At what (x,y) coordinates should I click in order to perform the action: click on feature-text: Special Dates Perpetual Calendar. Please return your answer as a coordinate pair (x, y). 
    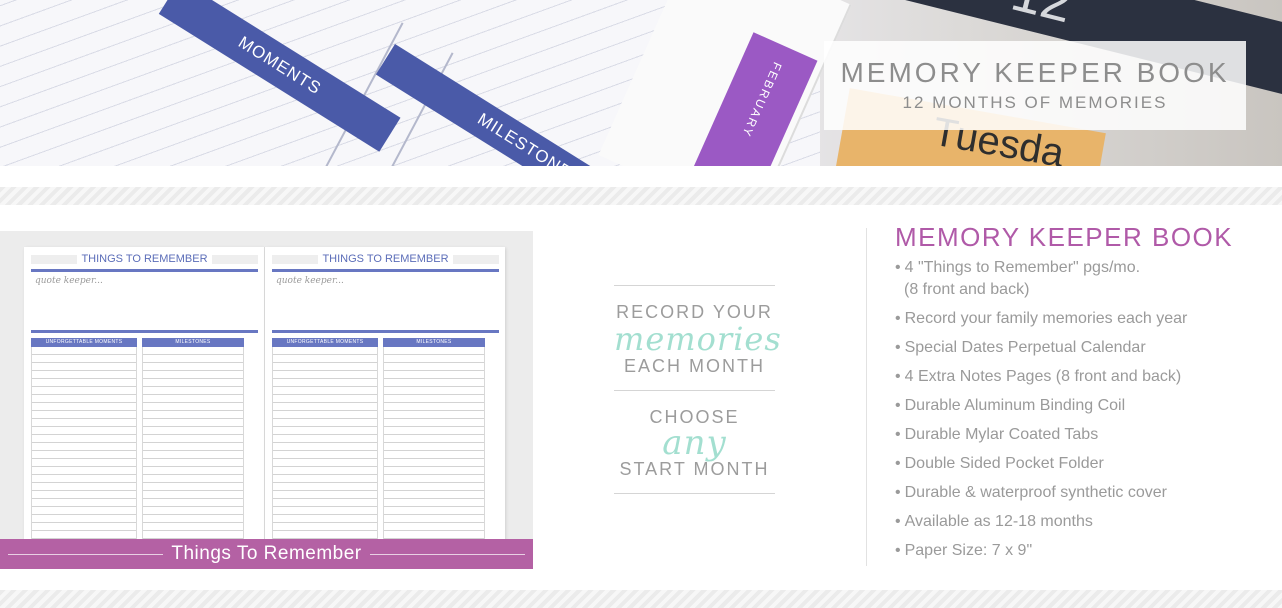
    Looking at the image, I should click on (1025, 347).